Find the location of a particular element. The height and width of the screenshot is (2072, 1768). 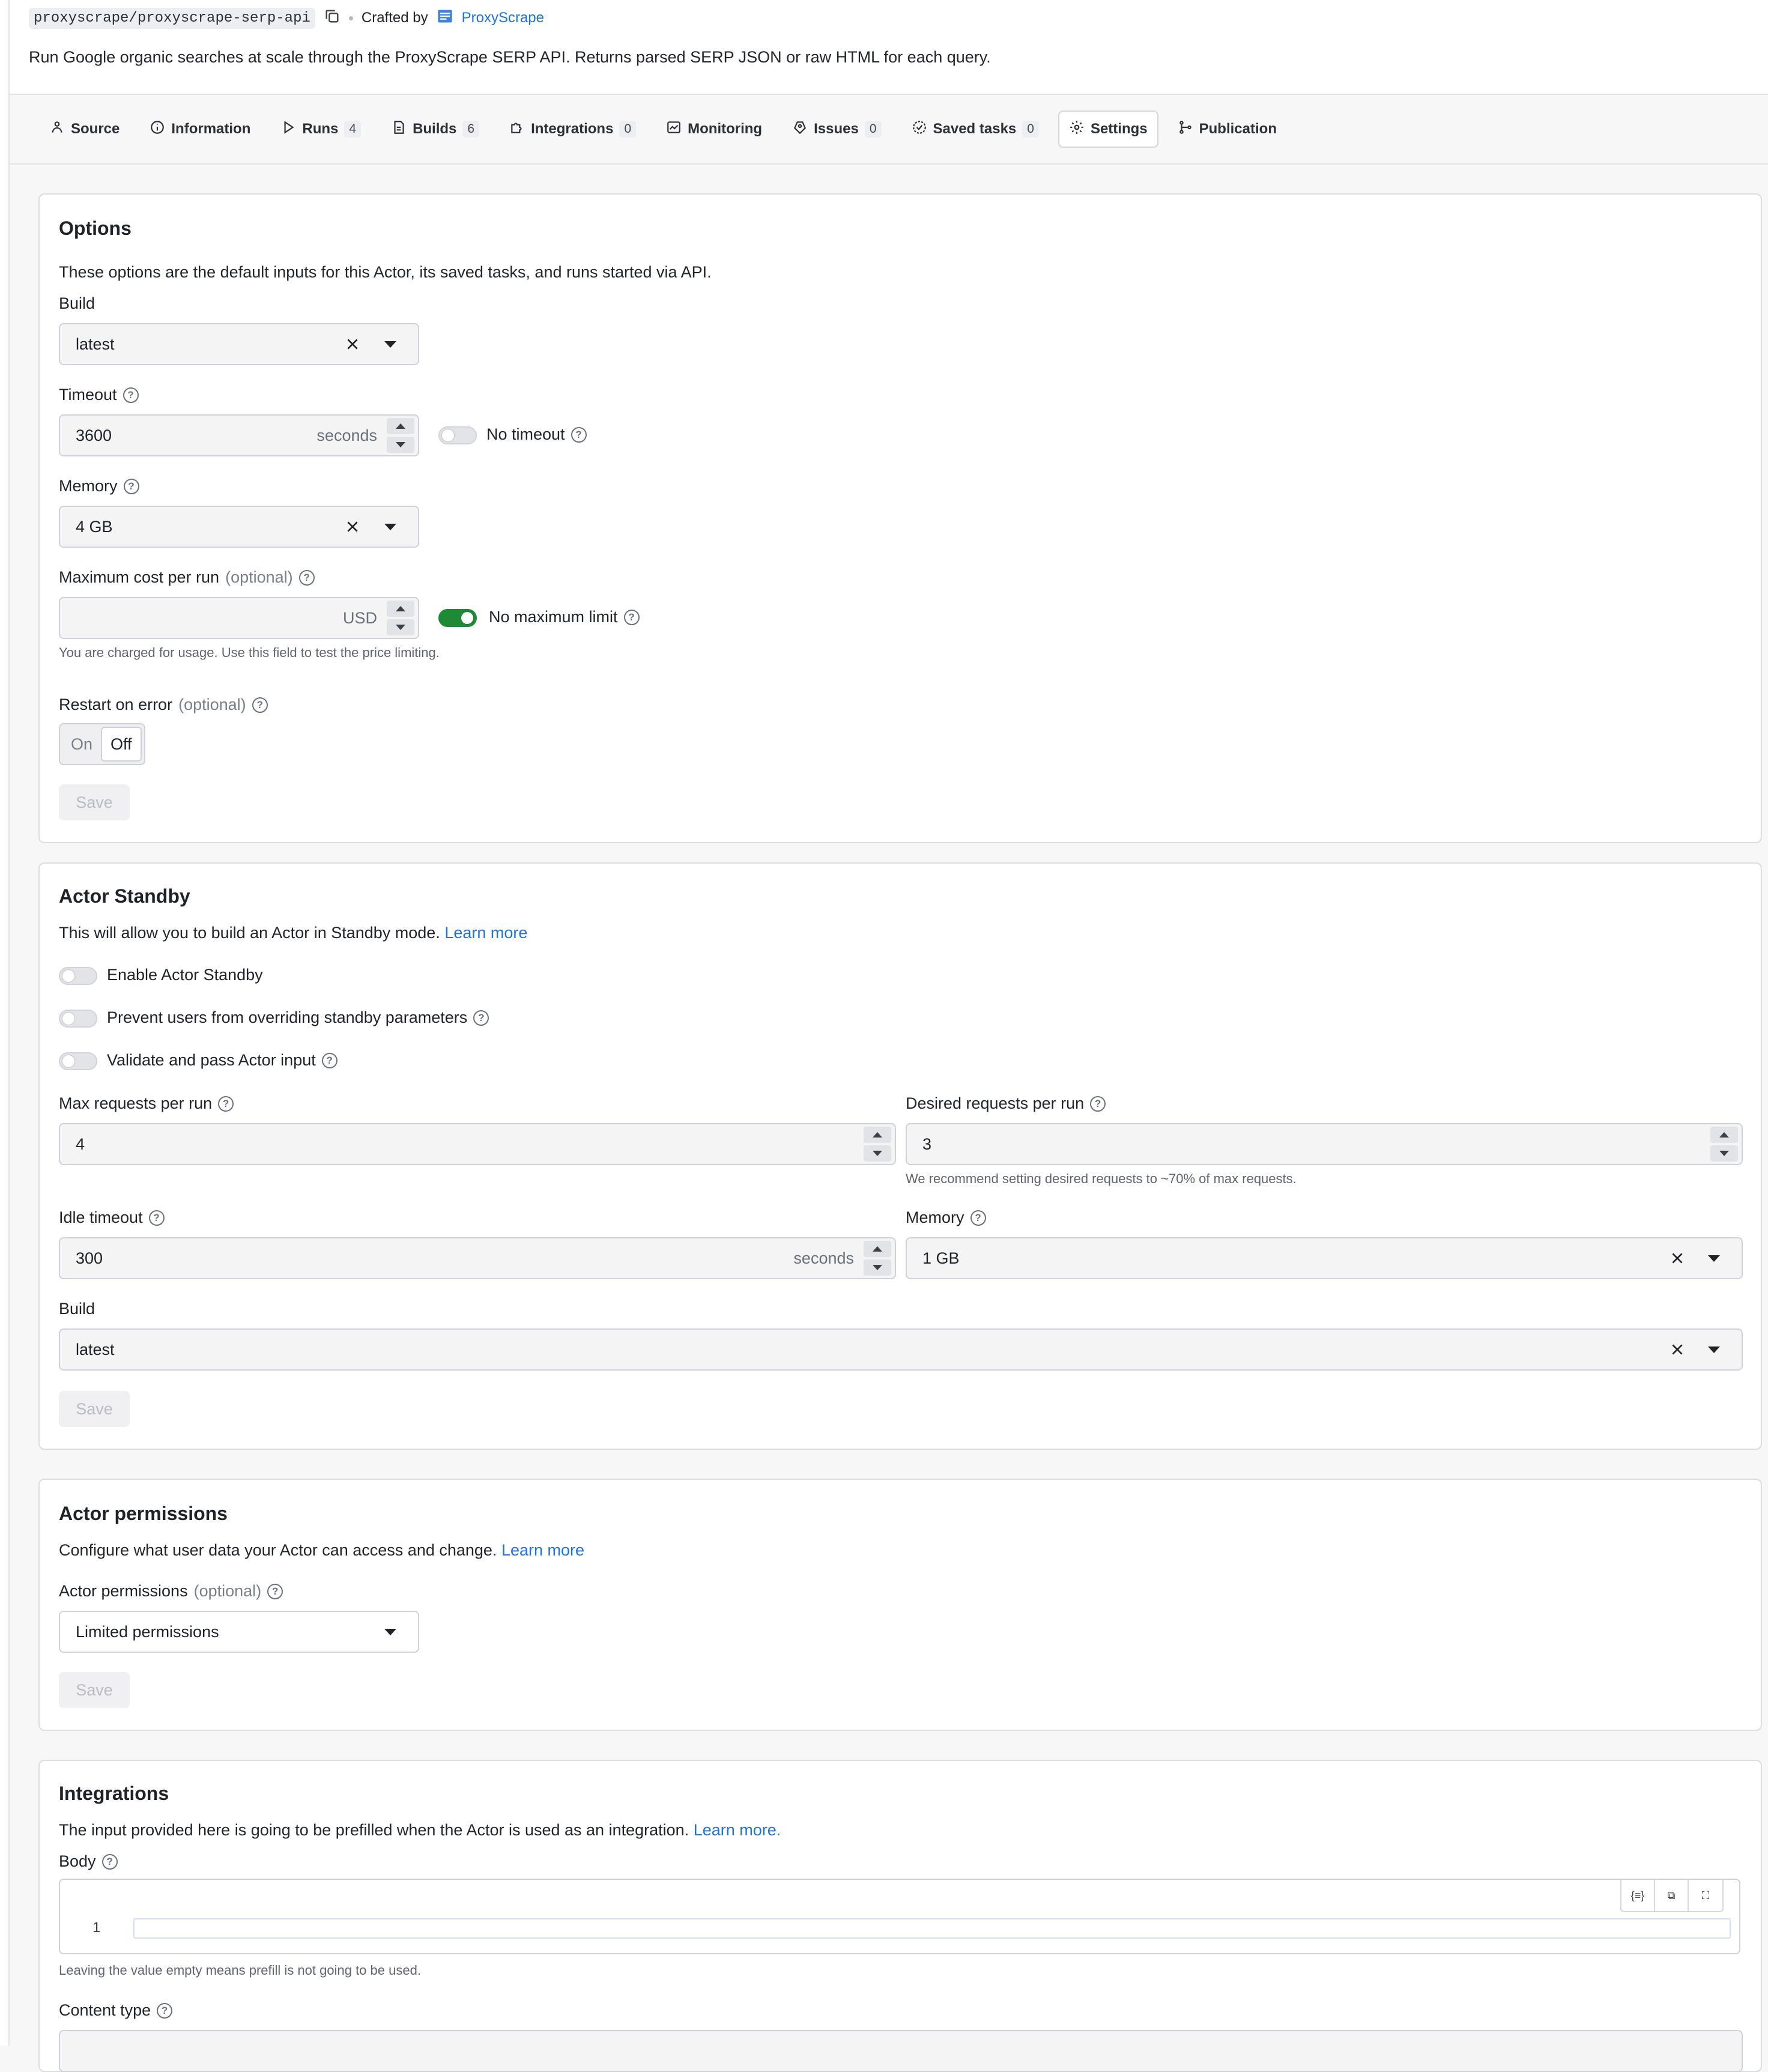

enable-standby-toggle is located at coordinates (78, 976).